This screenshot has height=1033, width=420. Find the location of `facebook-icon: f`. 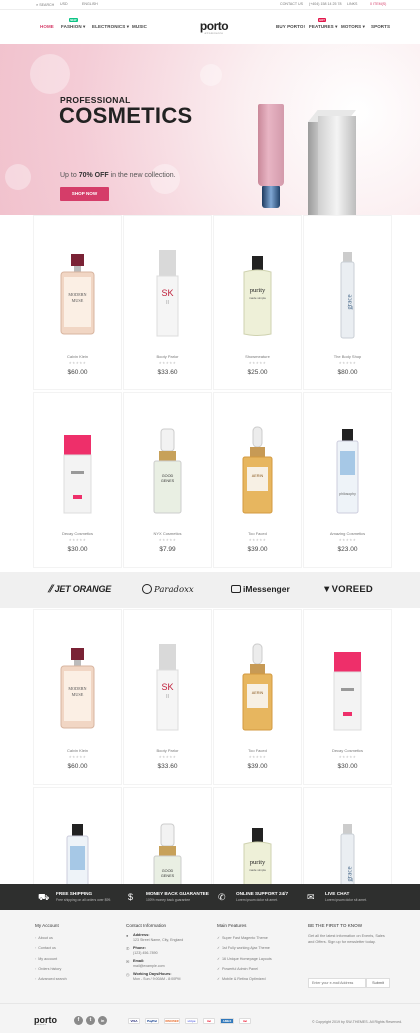

facebook-icon: f is located at coordinates (78, 1020).